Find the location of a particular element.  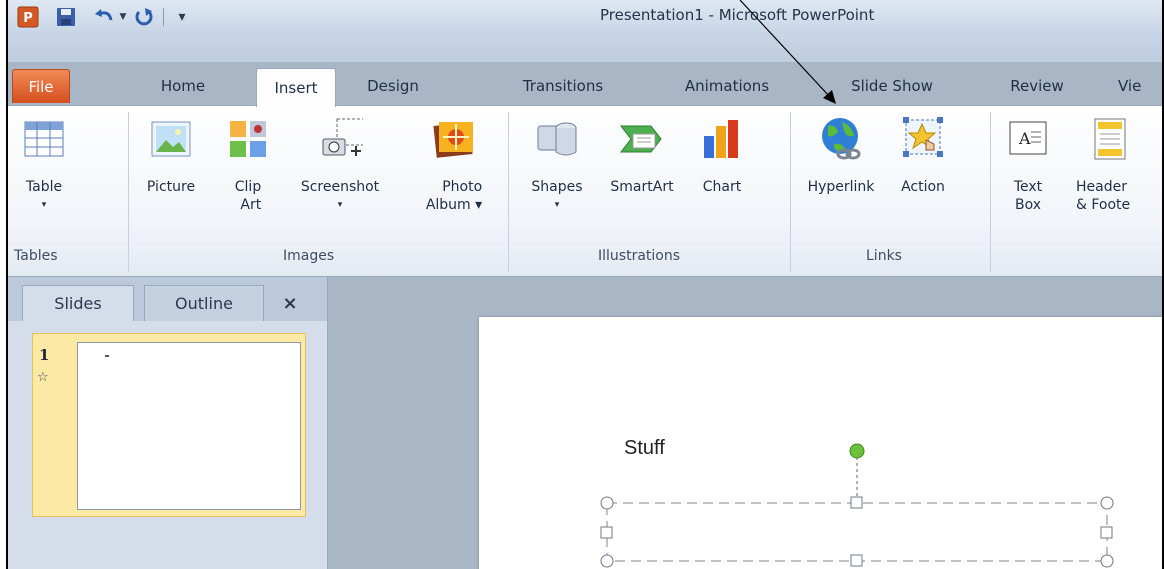

tab-slides: Slides is located at coordinates (78, 303).